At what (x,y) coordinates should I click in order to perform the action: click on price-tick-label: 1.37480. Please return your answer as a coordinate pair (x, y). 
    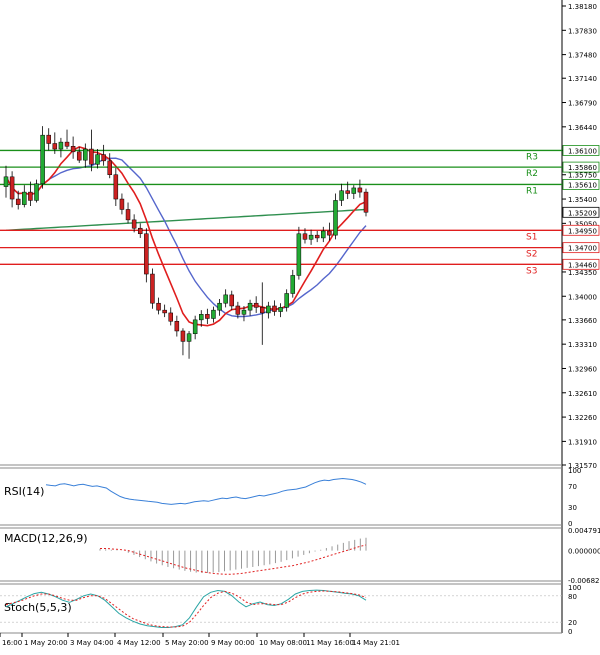
    Looking at the image, I should click on (582, 56).